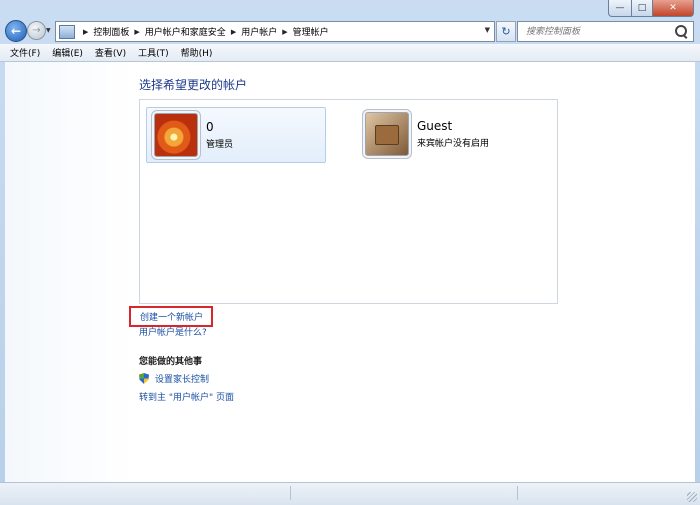 The image size is (700, 505). Describe the element at coordinates (210, 127) in the screenshot. I see `account-name: 0` at that location.